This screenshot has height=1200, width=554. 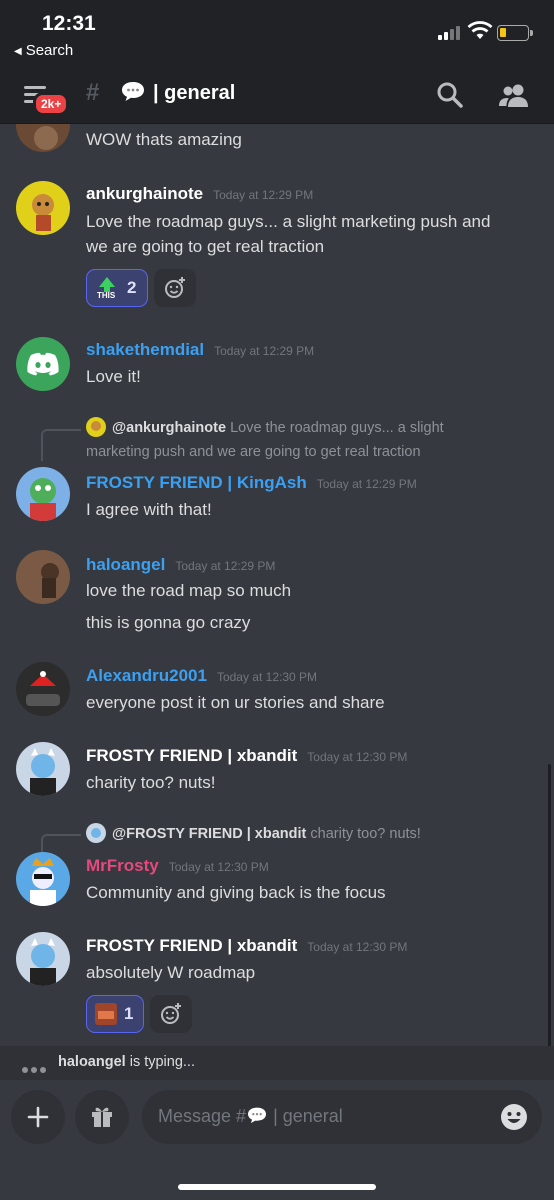 I want to click on emoji-icon, so click(x=514, y=1117).